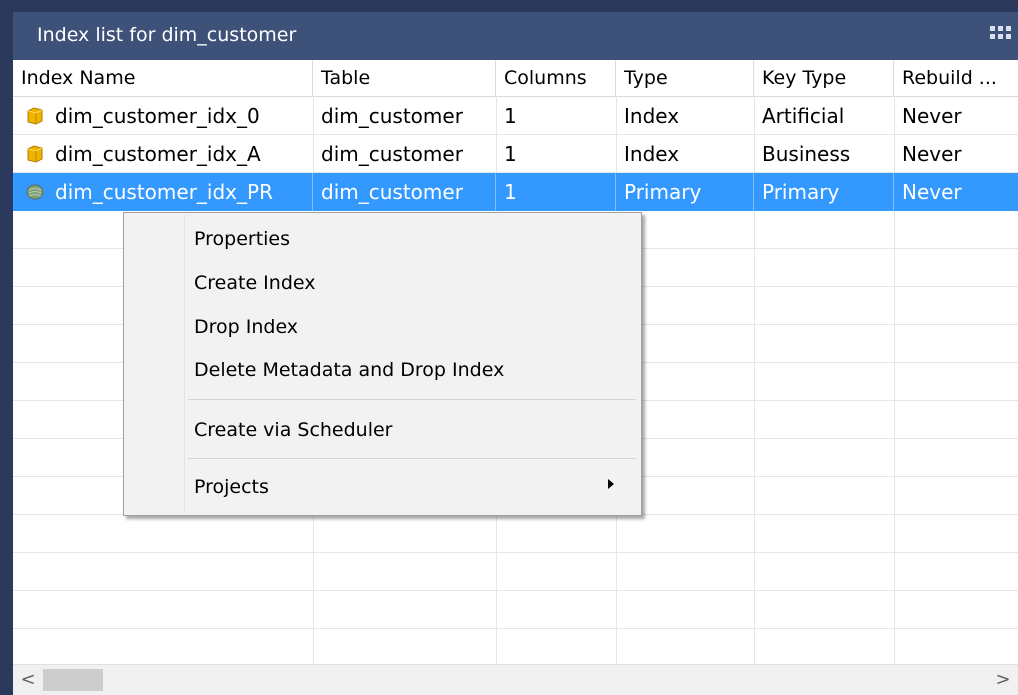  Describe the element at coordinates (824, 192) in the screenshot. I see `cell-key-type: Primary` at that location.